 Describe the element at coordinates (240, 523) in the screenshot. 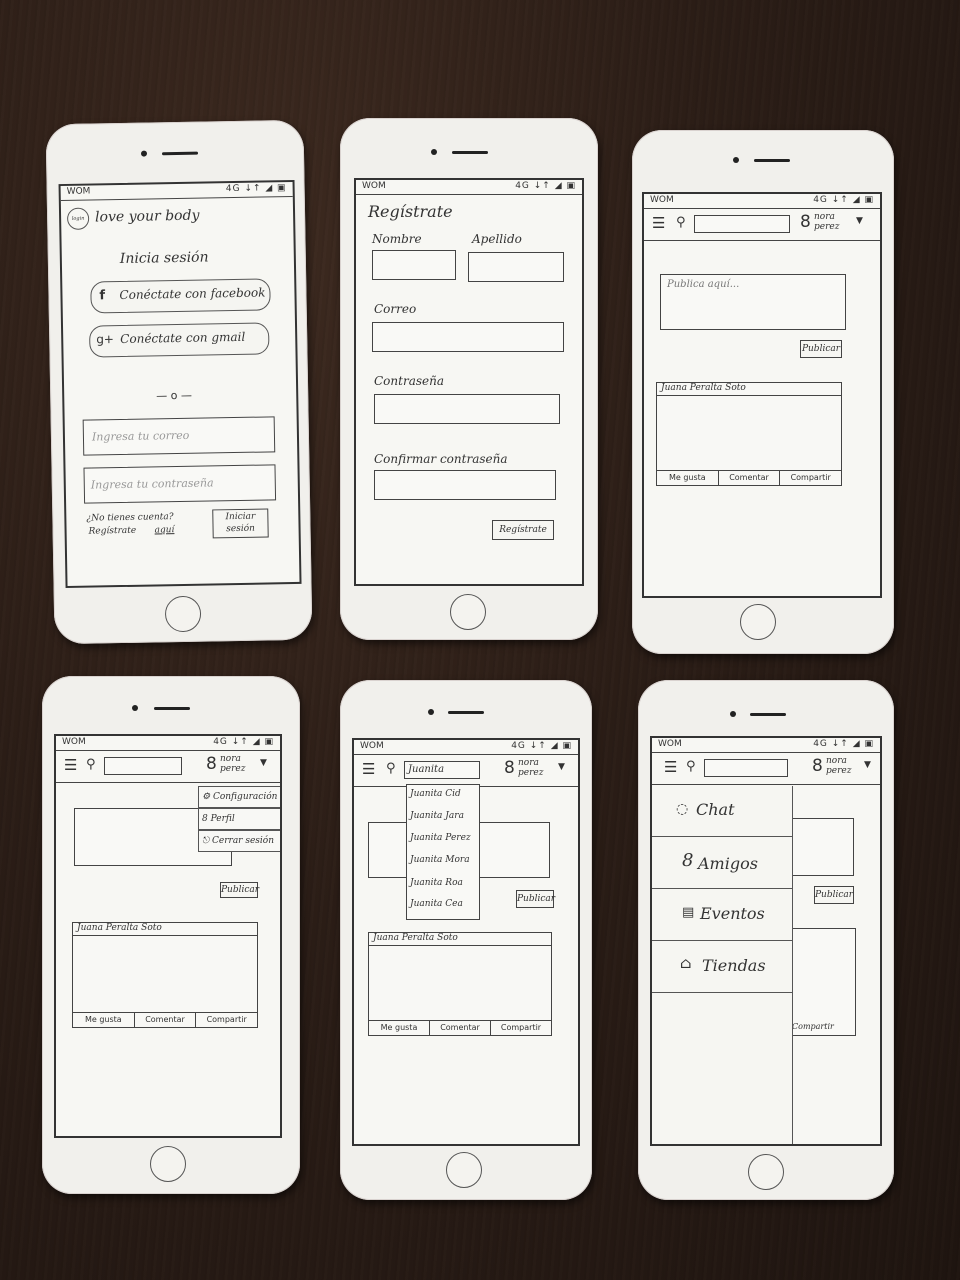

I see `login-button: Iniciar sesión` at that location.